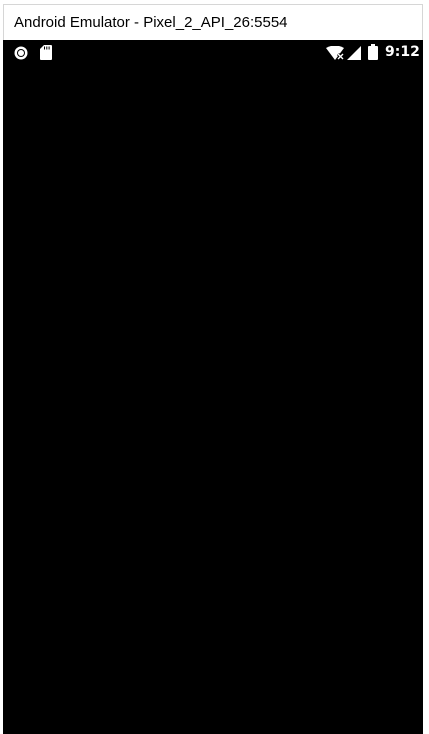  What do you see at coordinates (373, 52) in the screenshot?
I see `battery-icon` at bounding box center [373, 52].